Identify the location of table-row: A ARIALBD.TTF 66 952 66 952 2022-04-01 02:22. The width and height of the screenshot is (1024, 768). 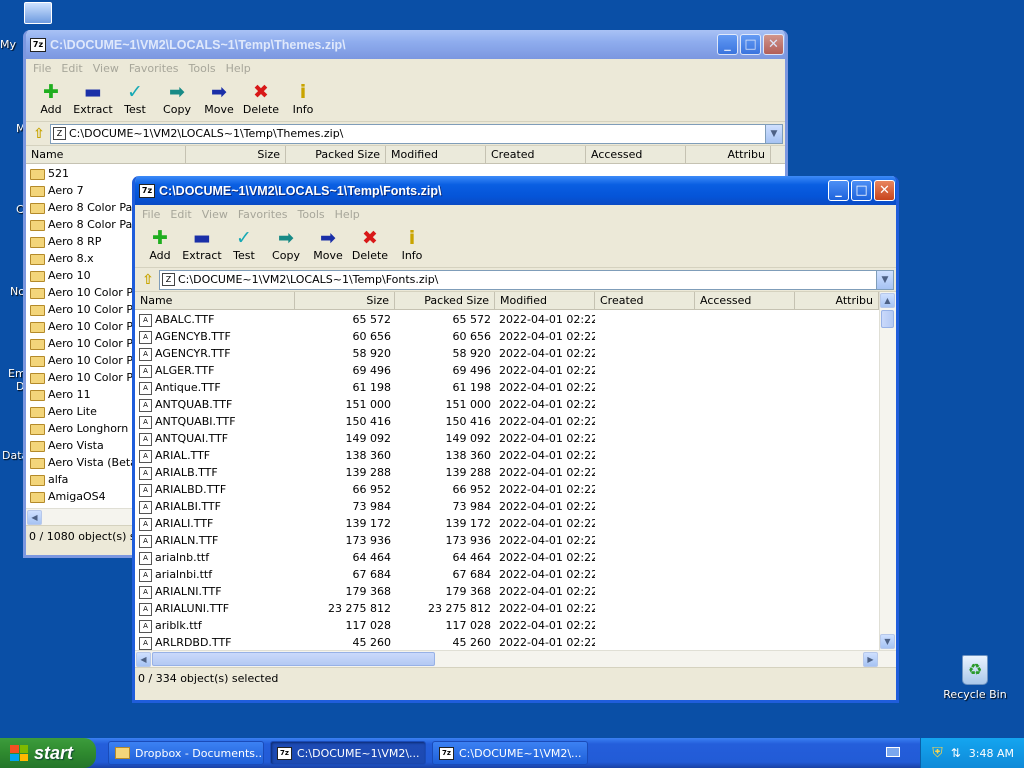
(507, 489).